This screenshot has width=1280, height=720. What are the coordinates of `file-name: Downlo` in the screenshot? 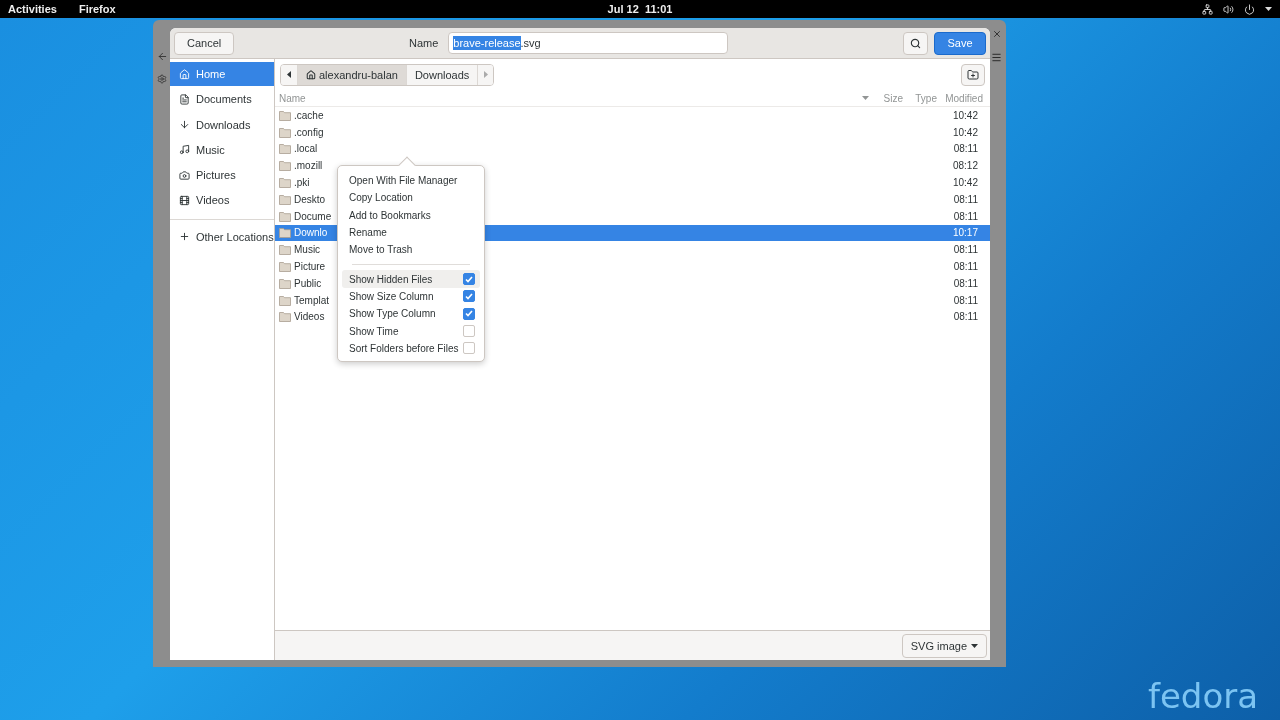 It's located at (311, 233).